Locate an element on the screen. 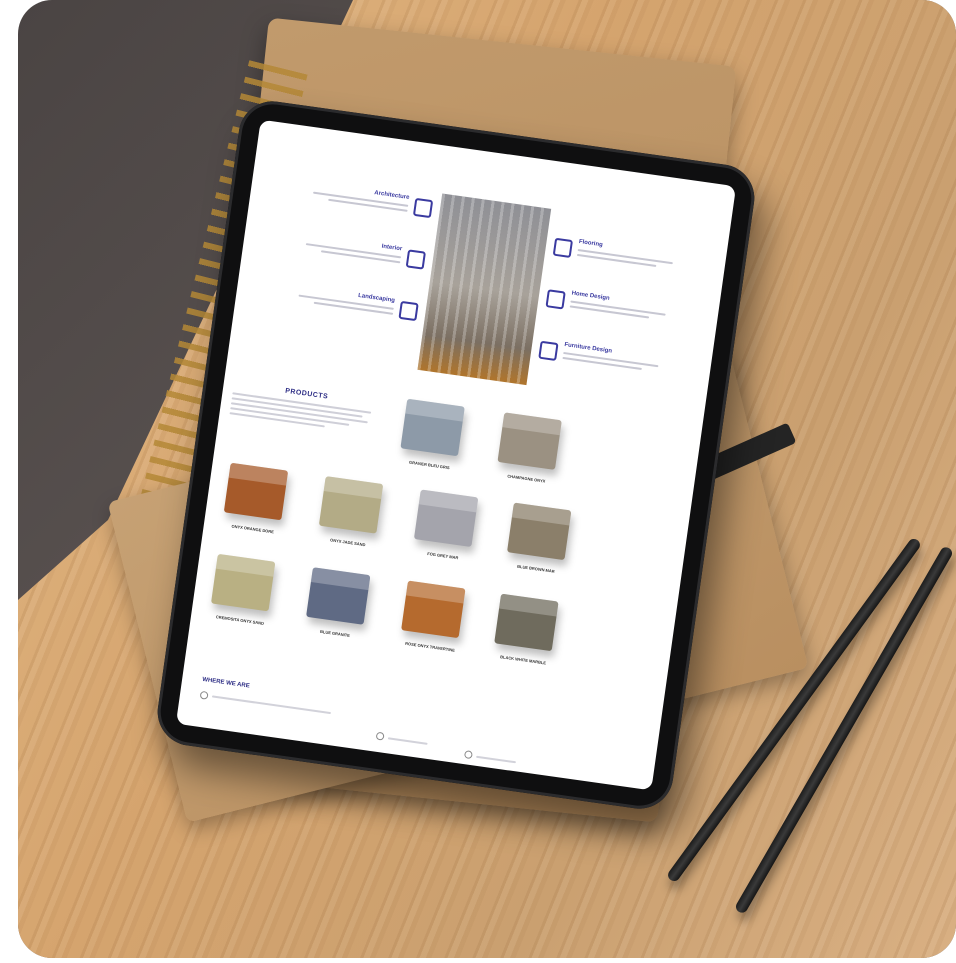 The width and height of the screenshot is (956, 963). product-card: ONYX JADE SAND is located at coordinates (351, 519).